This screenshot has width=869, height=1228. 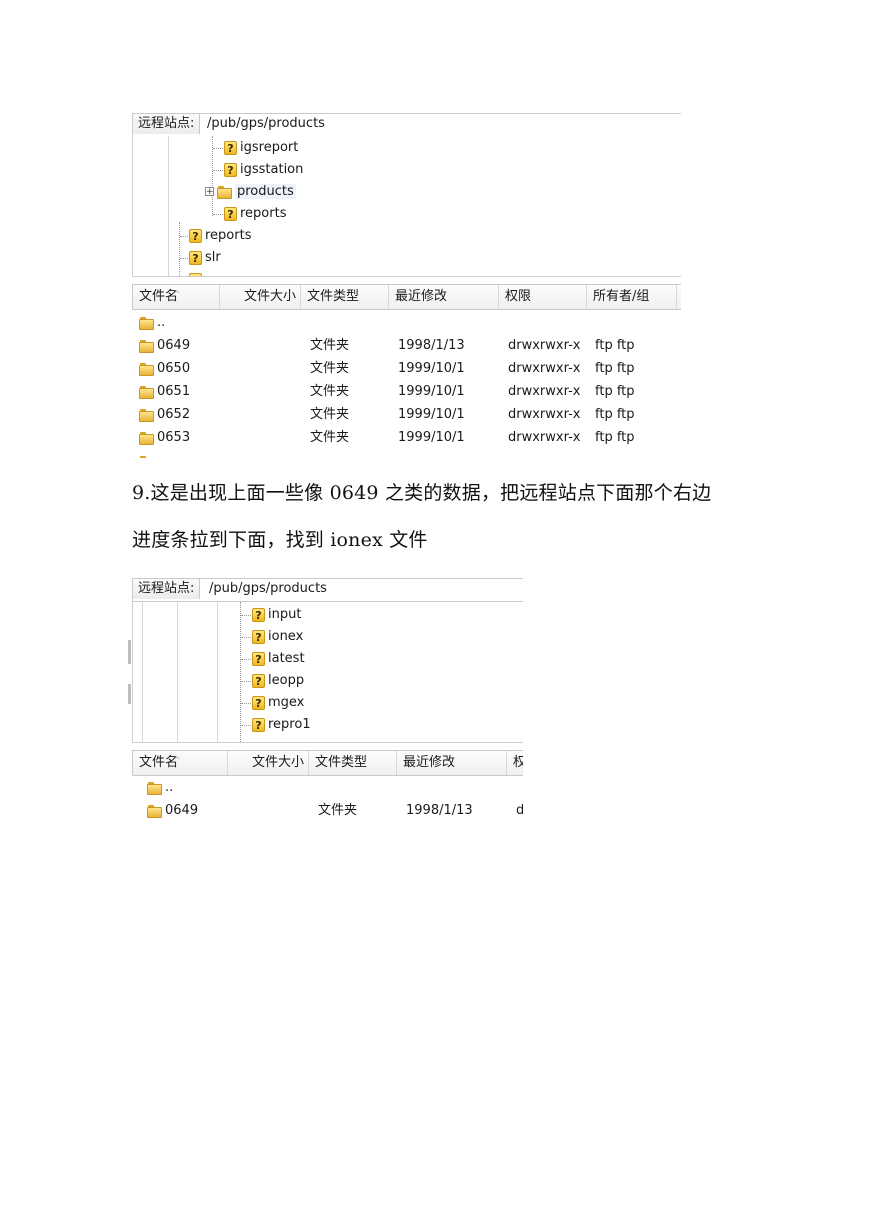 What do you see at coordinates (286, 658) in the screenshot?
I see `tree-item-label: latest` at bounding box center [286, 658].